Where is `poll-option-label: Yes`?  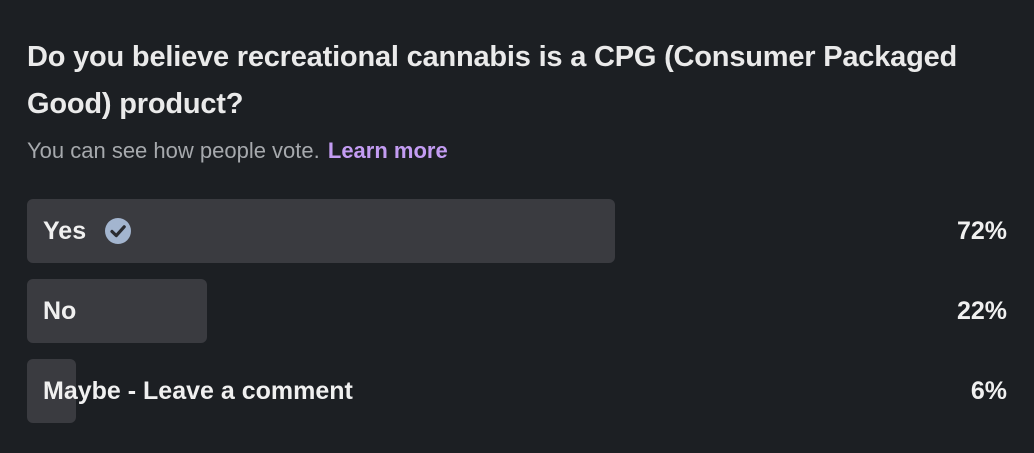 poll-option-label: Yes is located at coordinates (87, 231).